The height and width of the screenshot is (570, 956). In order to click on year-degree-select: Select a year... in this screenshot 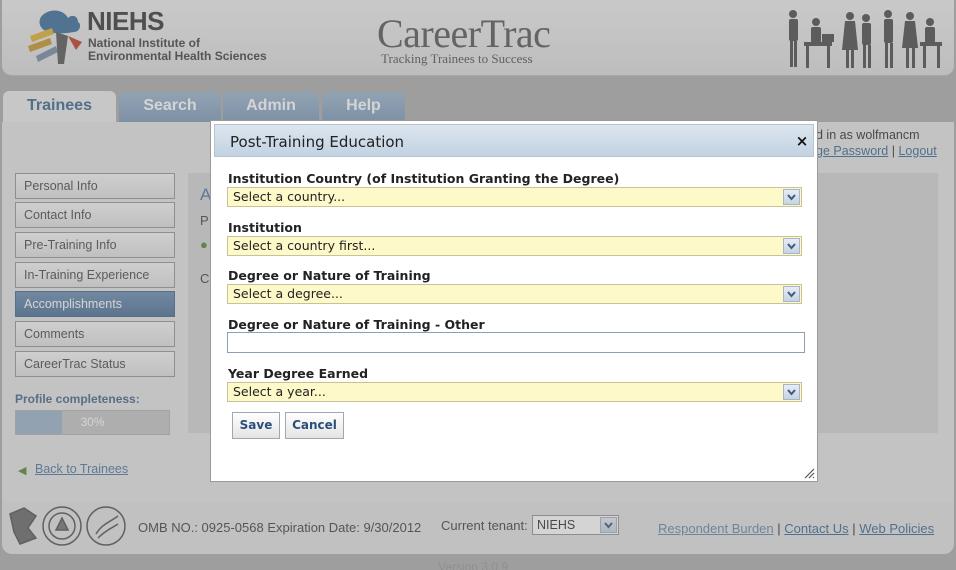, I will do `click(514, 392)`.